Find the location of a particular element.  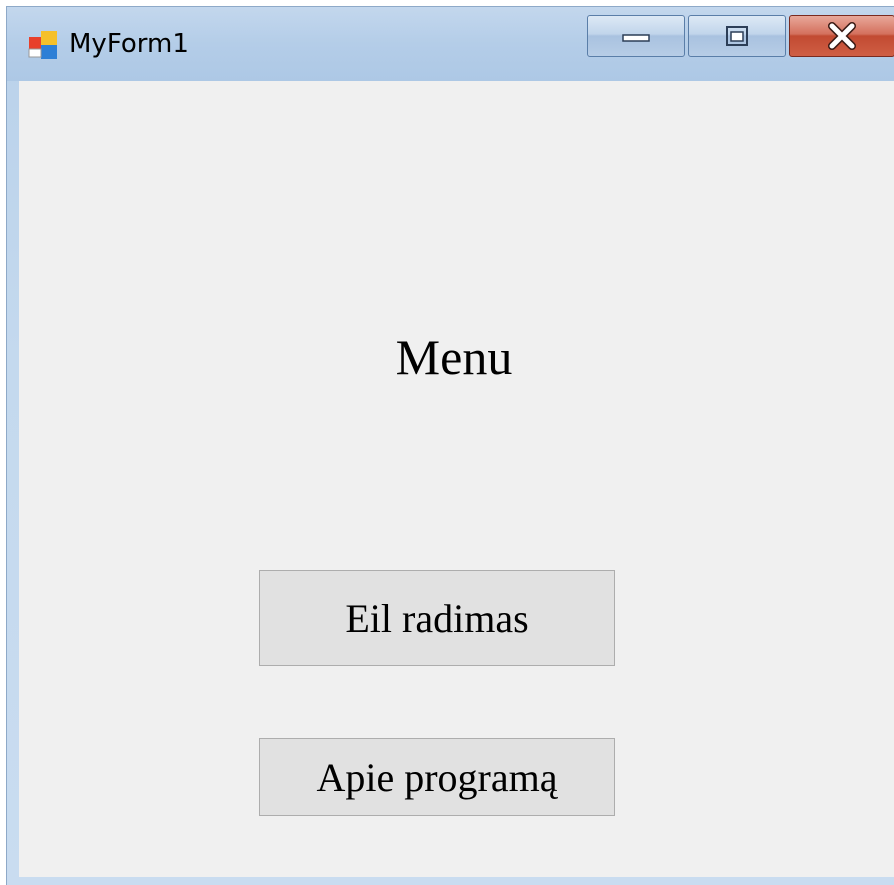

maximize-icon is located at coordinates (737, 36).